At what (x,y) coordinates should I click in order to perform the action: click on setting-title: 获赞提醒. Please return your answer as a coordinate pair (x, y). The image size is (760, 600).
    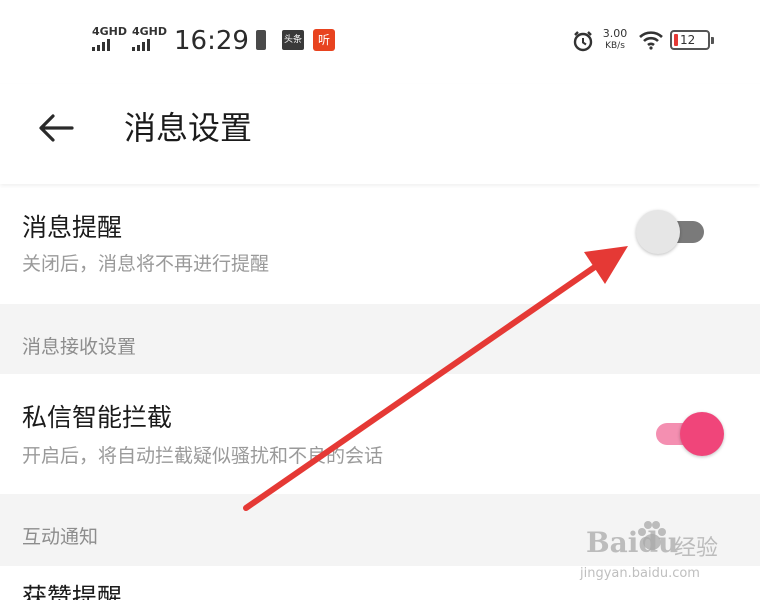
    Looking at the image, I should click on (72, 591).